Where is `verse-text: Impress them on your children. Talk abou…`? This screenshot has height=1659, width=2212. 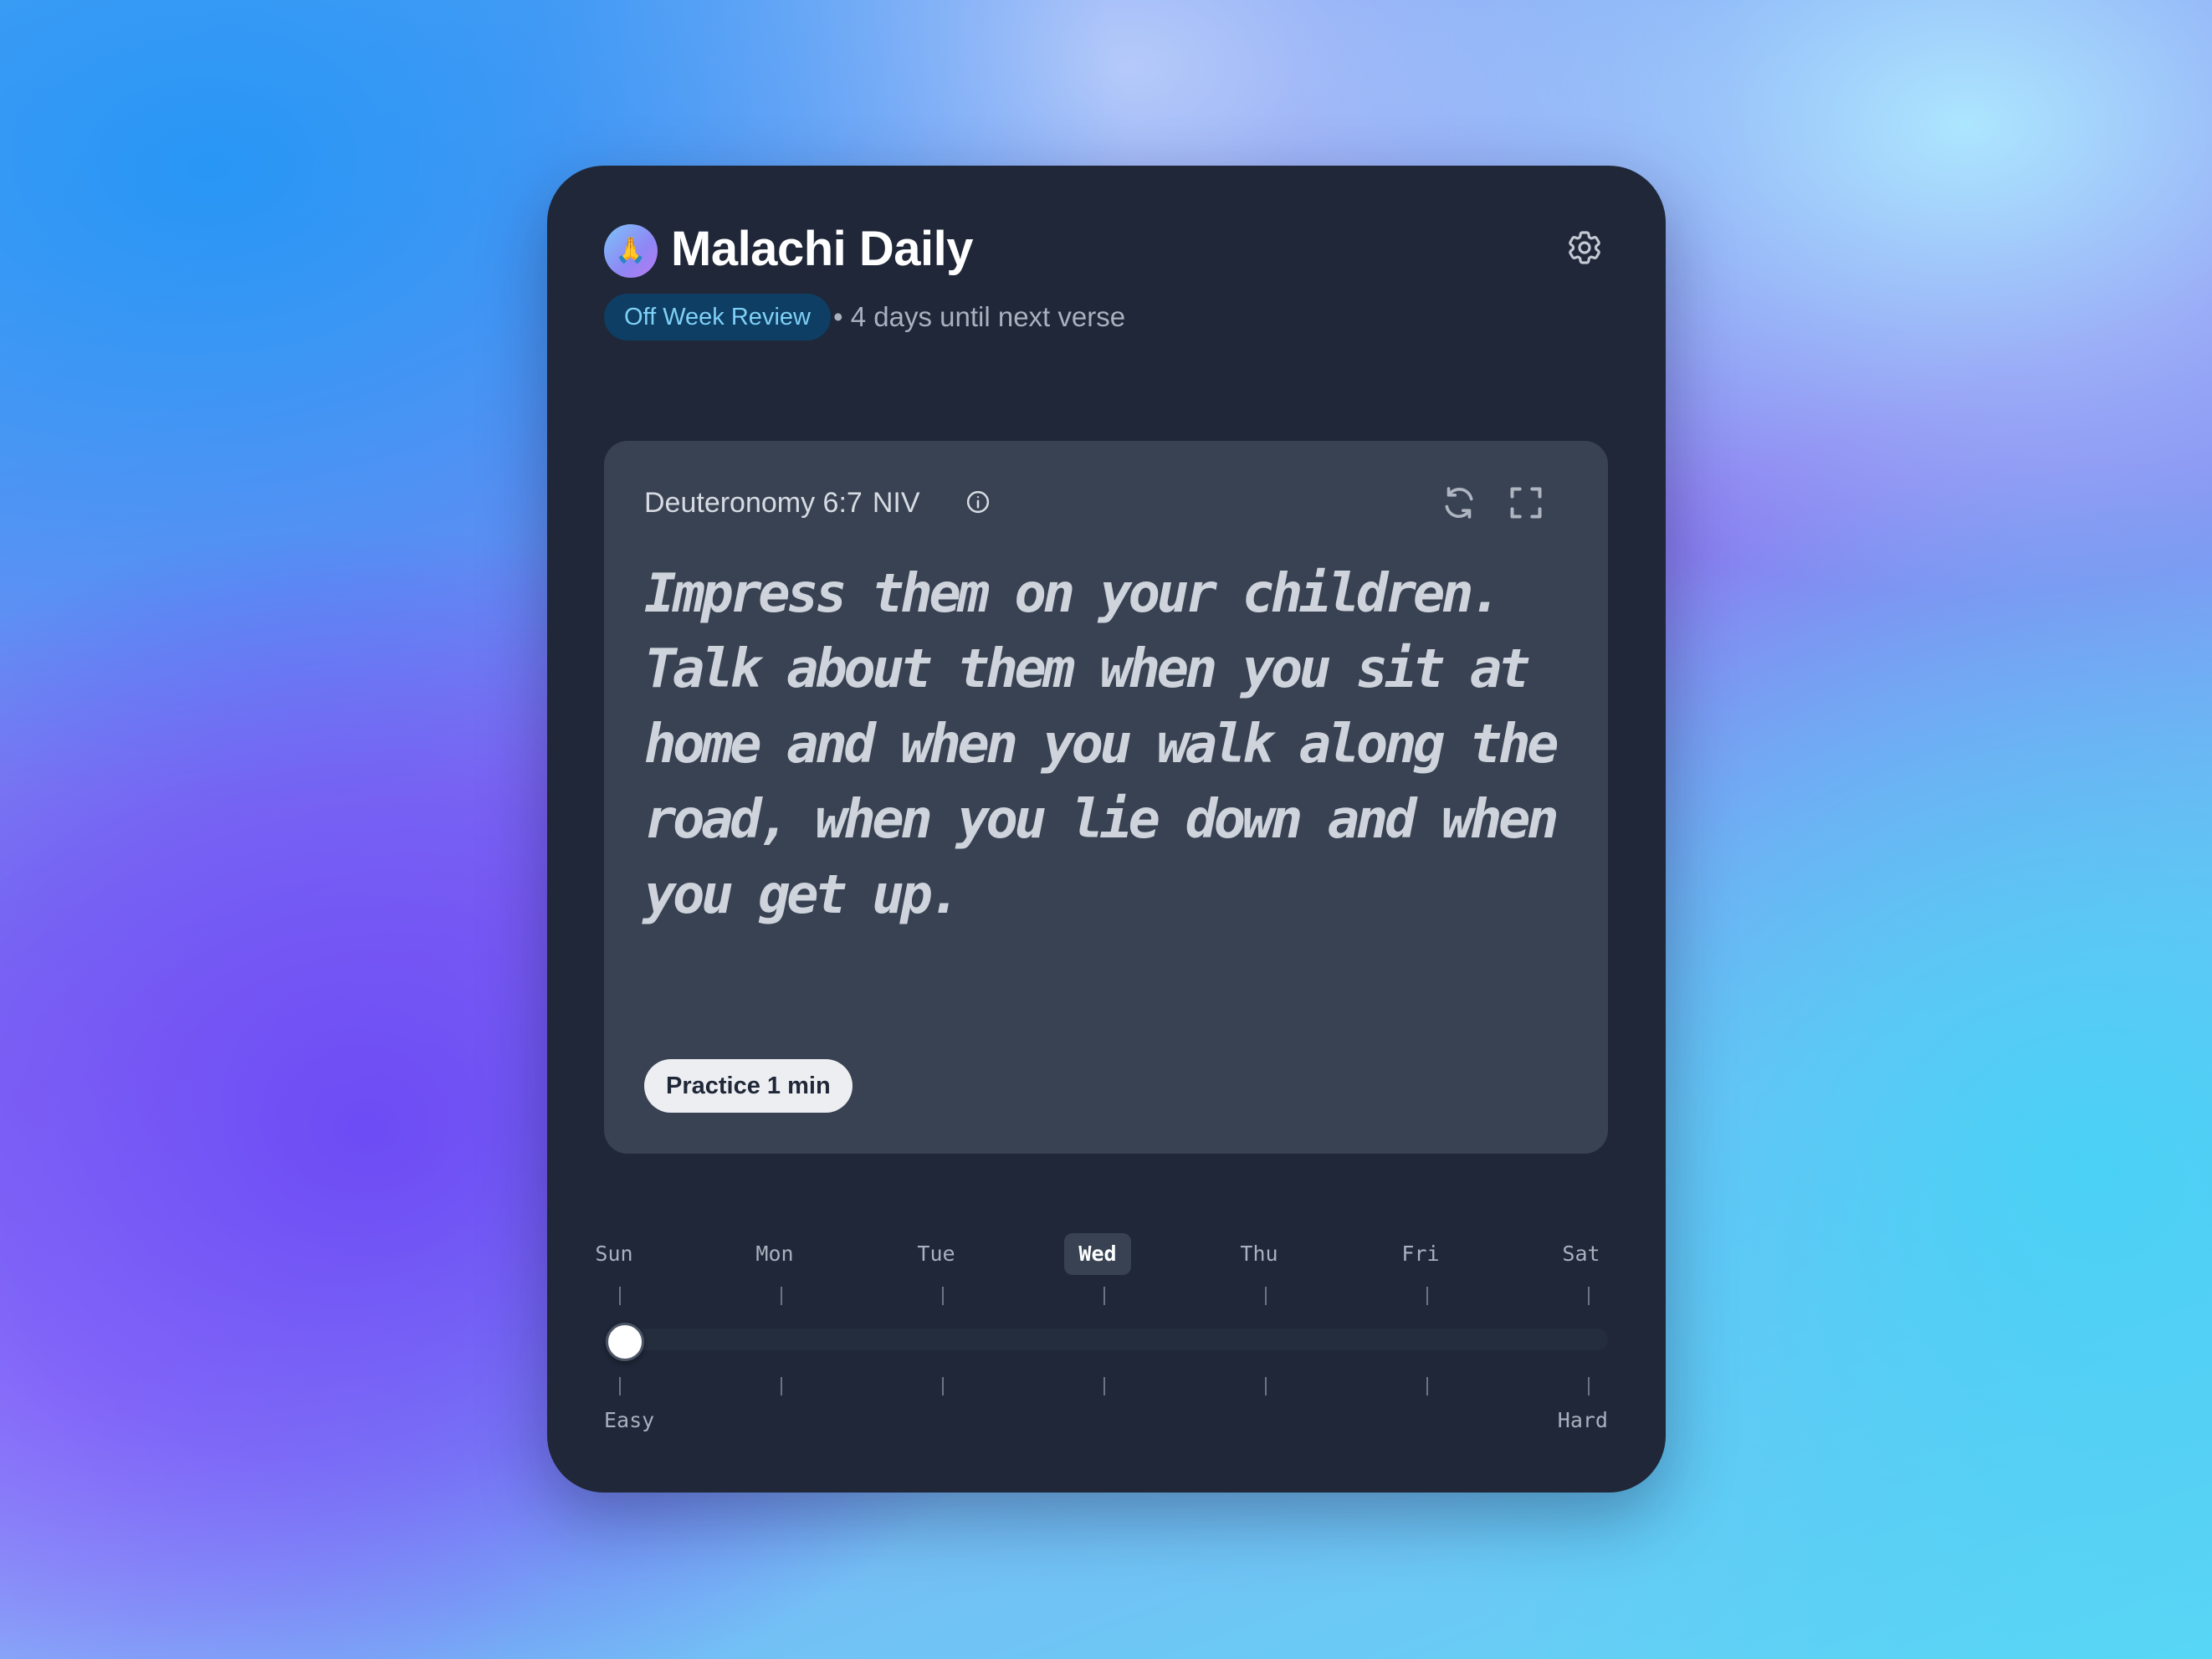
verse-text: Impress them on your children. Talk abou… is located at coordinates (1101, 744).